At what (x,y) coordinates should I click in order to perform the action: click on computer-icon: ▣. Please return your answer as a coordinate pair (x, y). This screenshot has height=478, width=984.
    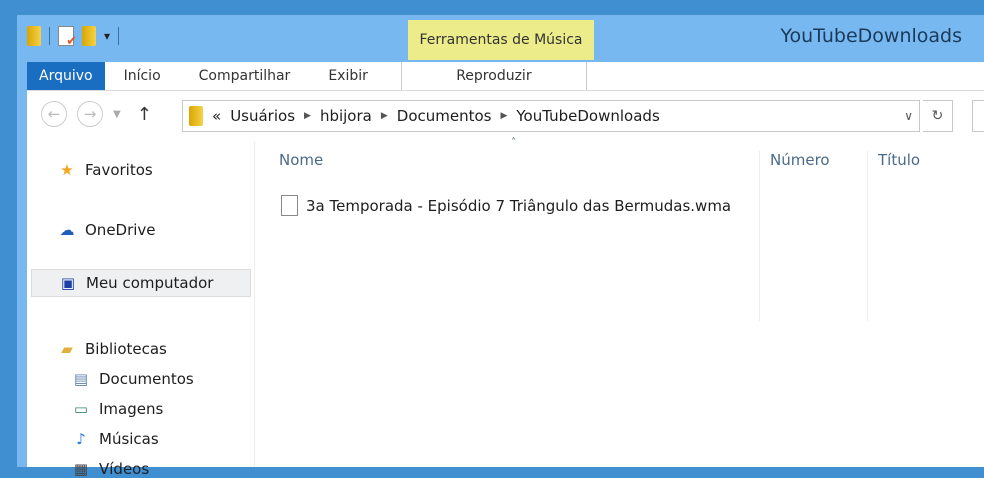
    Looking at the image, I should click on (68, 283).